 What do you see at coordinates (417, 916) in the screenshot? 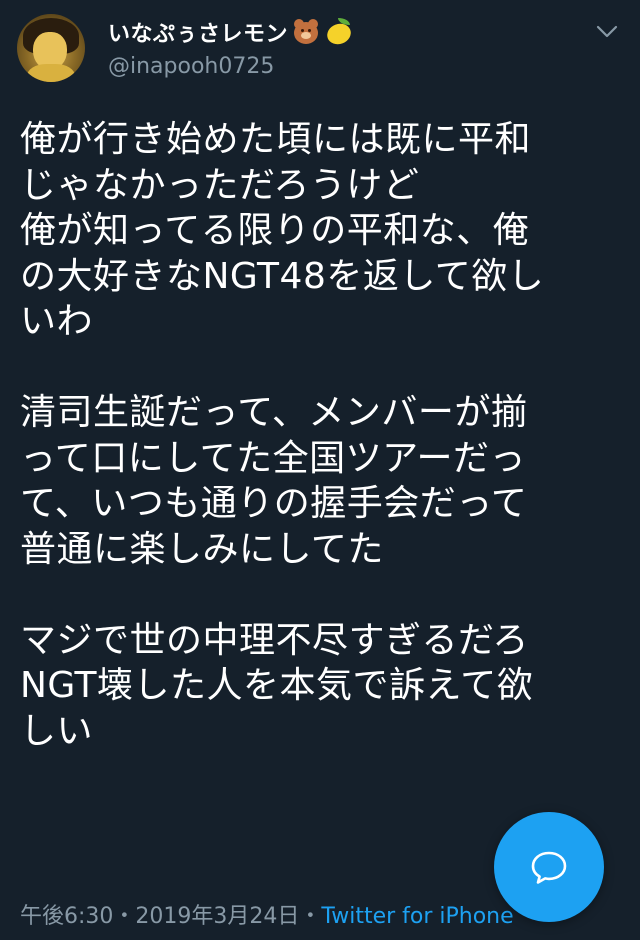
I see `tweet-source: Twitter for iPhone` at bounding box center [417, 916].